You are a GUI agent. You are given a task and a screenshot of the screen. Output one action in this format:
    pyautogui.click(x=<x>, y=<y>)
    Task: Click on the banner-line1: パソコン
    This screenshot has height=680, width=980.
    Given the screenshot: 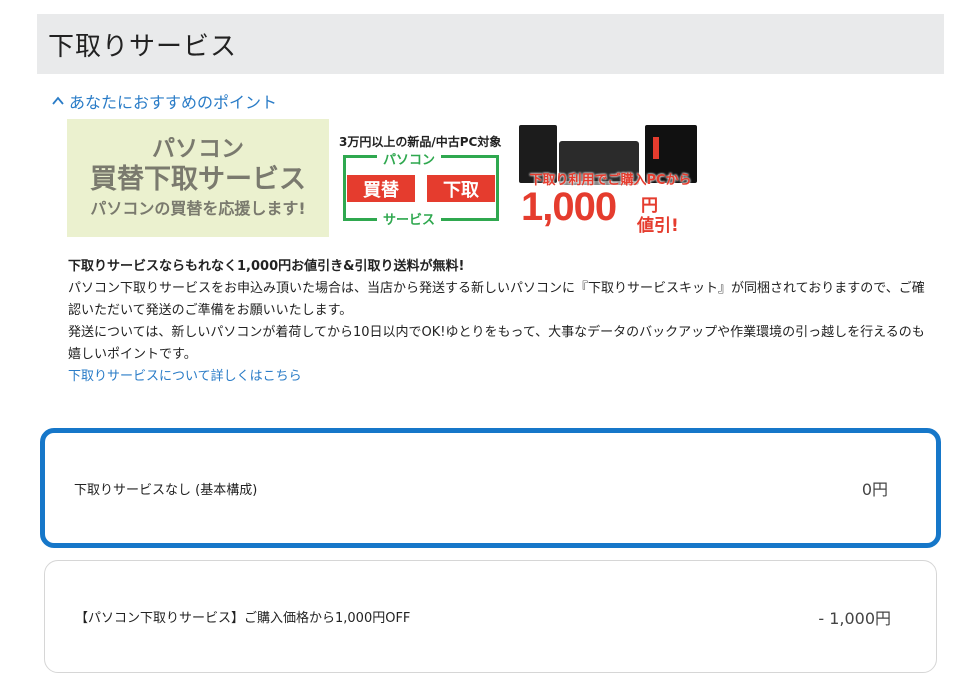 What is the action you would take?
    pyautogui.click(x=198, y=149)
    